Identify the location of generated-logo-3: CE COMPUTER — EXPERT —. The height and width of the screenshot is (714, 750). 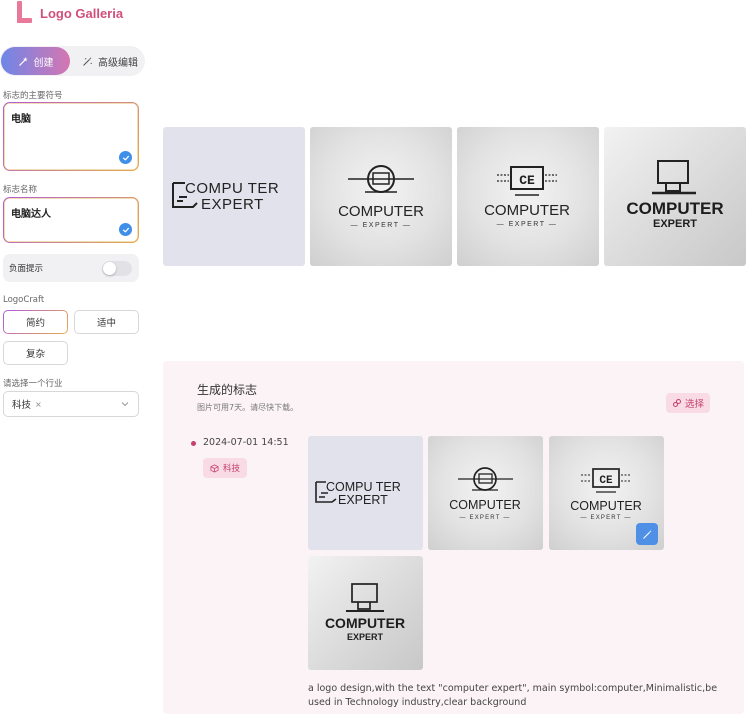
(606, 493).